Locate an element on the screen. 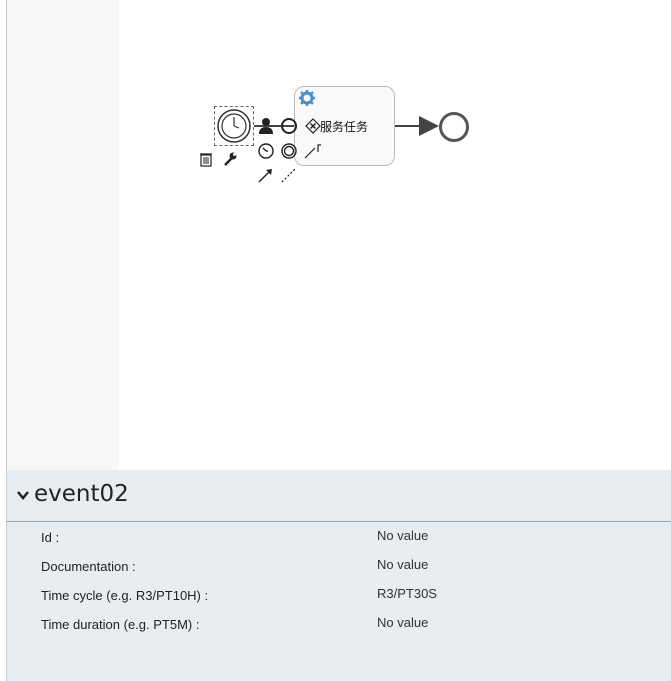  text-annotation-icon is located at coordinates (314, 151).